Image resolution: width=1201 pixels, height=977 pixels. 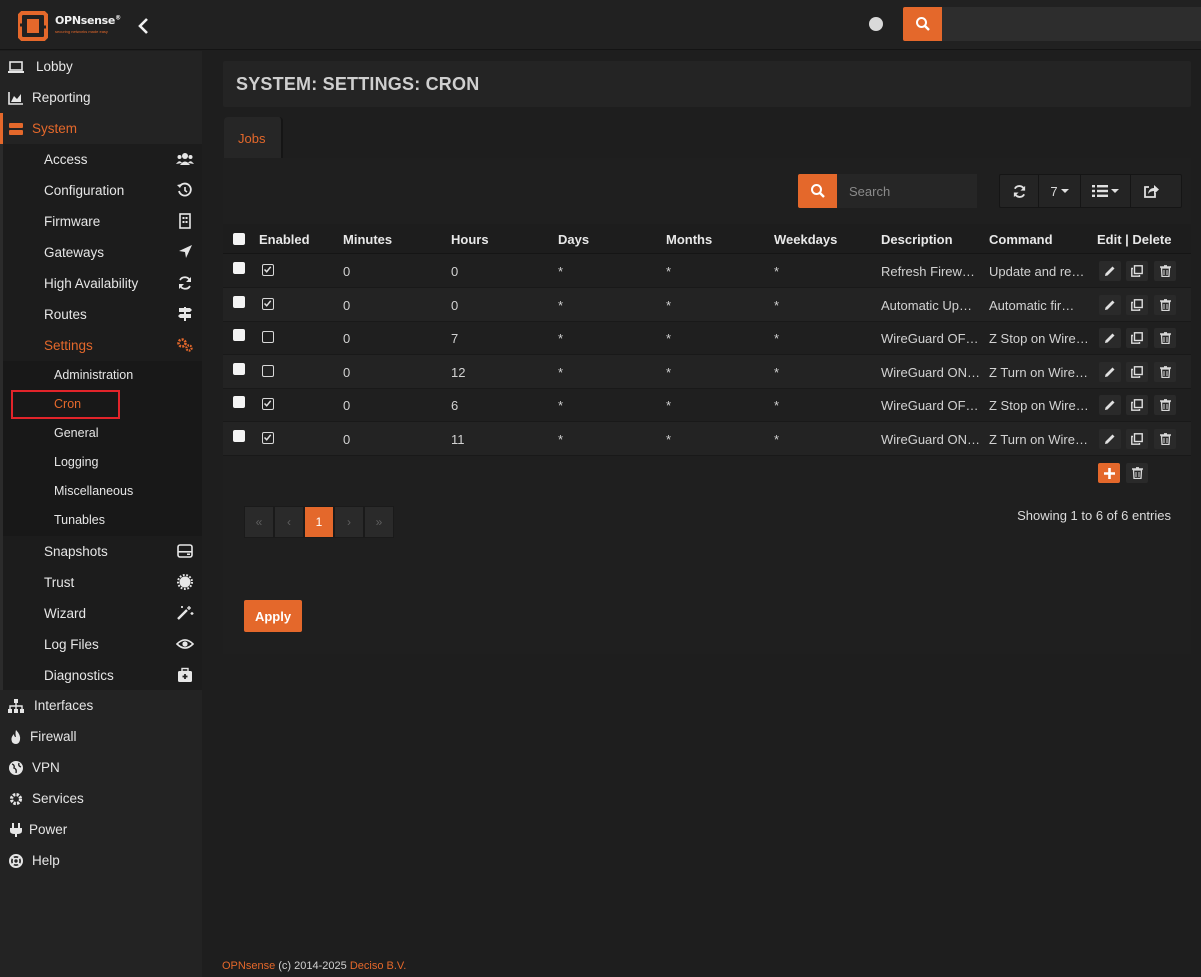 I want to click on cell-weekdays: *, so click(x=777, y=271).